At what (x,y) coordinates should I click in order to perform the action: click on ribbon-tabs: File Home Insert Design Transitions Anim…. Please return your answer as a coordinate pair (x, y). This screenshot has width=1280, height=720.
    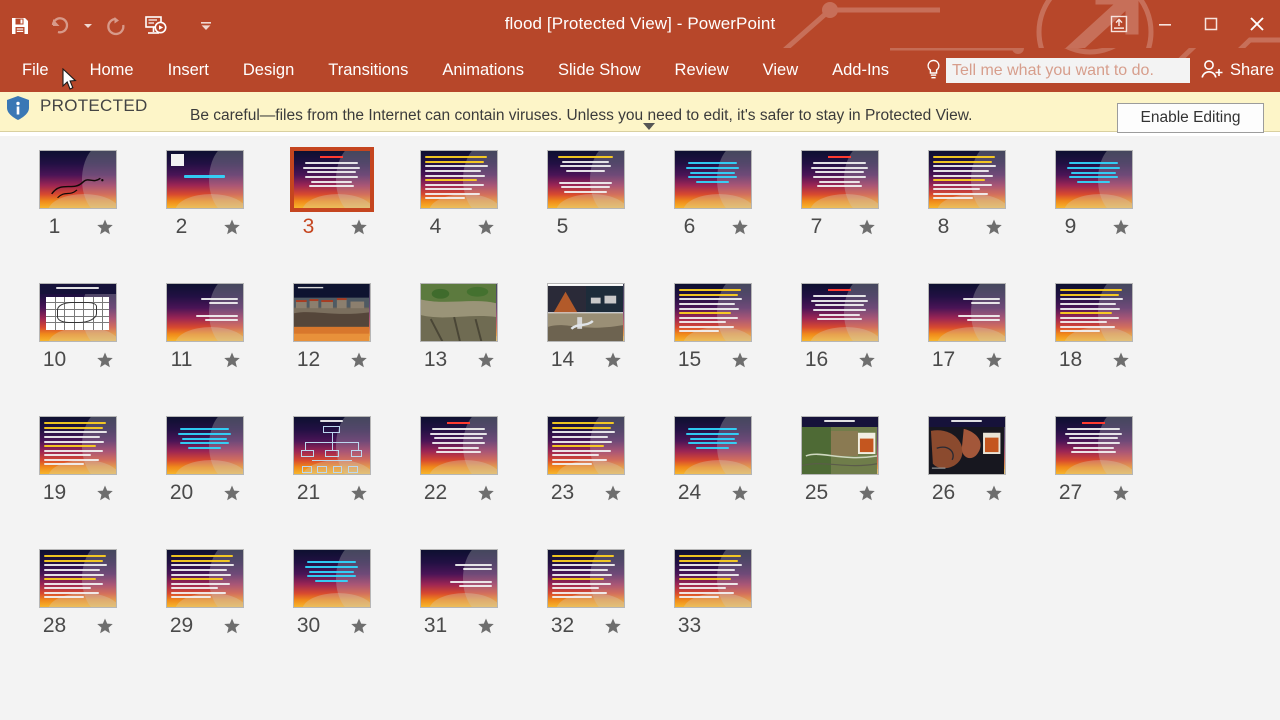
    Looking at the image, I should click on (453, 70).